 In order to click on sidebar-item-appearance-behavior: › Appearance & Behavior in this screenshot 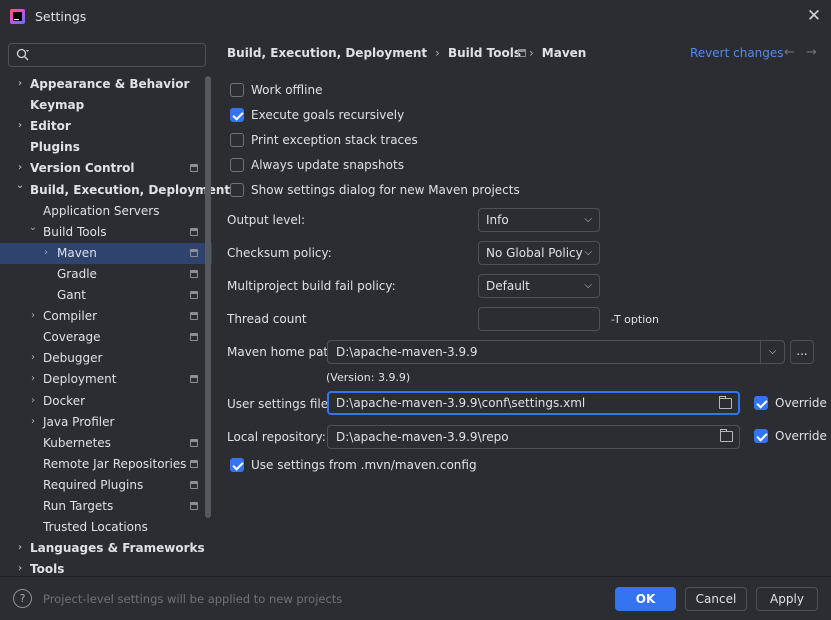, I will do `click(106, 84)`.